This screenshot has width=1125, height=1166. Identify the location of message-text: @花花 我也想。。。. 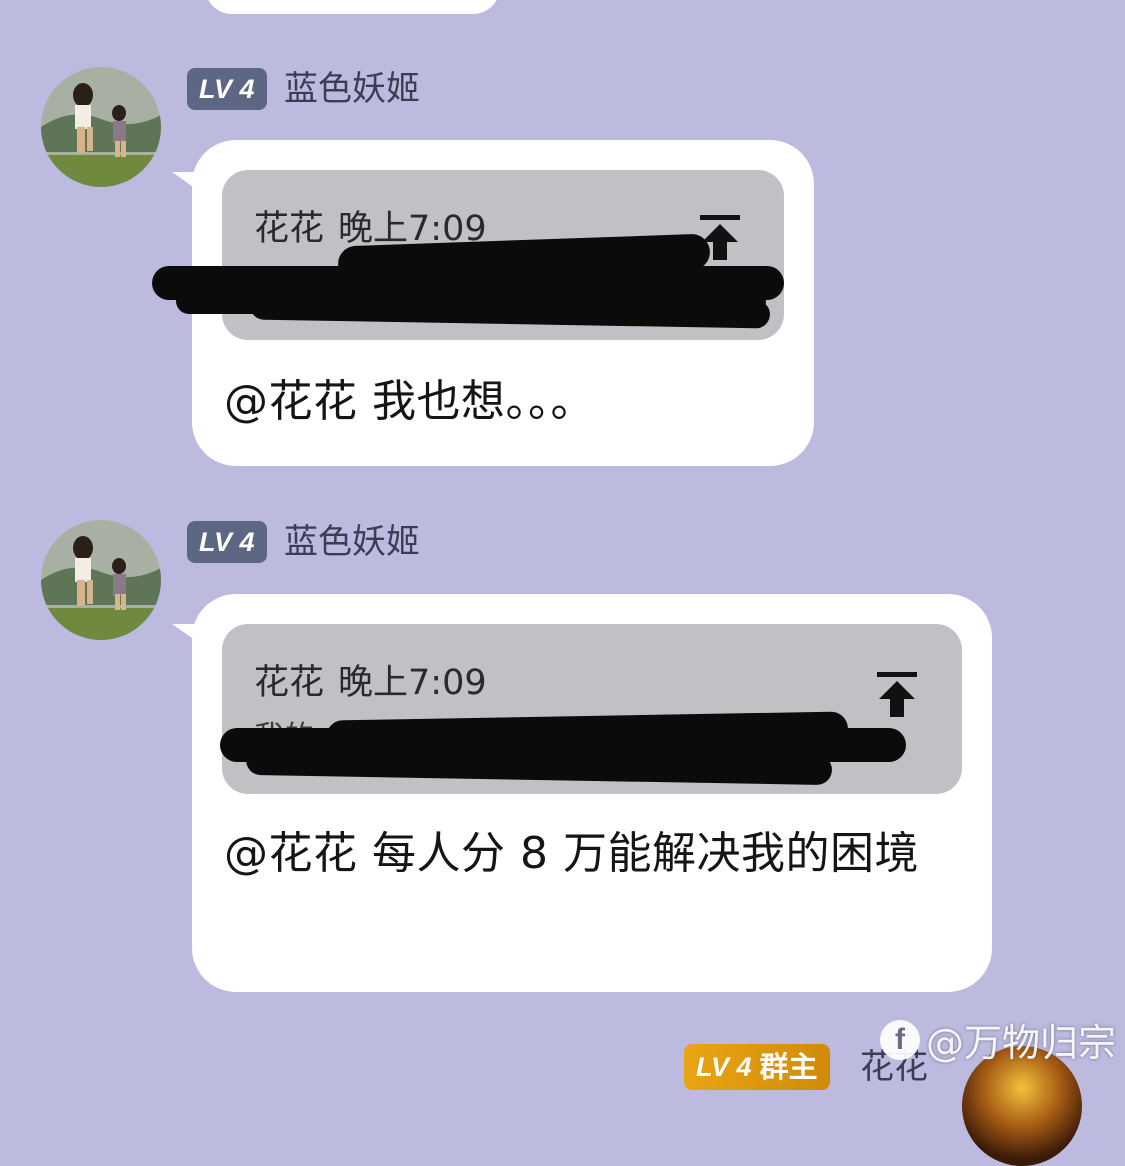
(409, 401).